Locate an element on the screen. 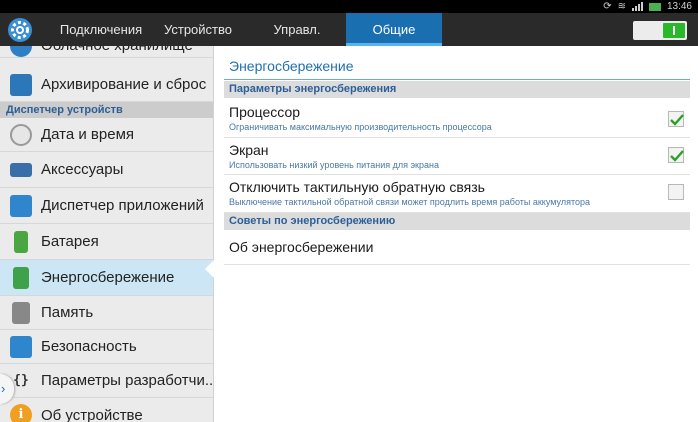 The width and height of the screenshot is (698, 422). action-bar: Подключения Устройство Управл. Общие is located at coordinates (349, 29).